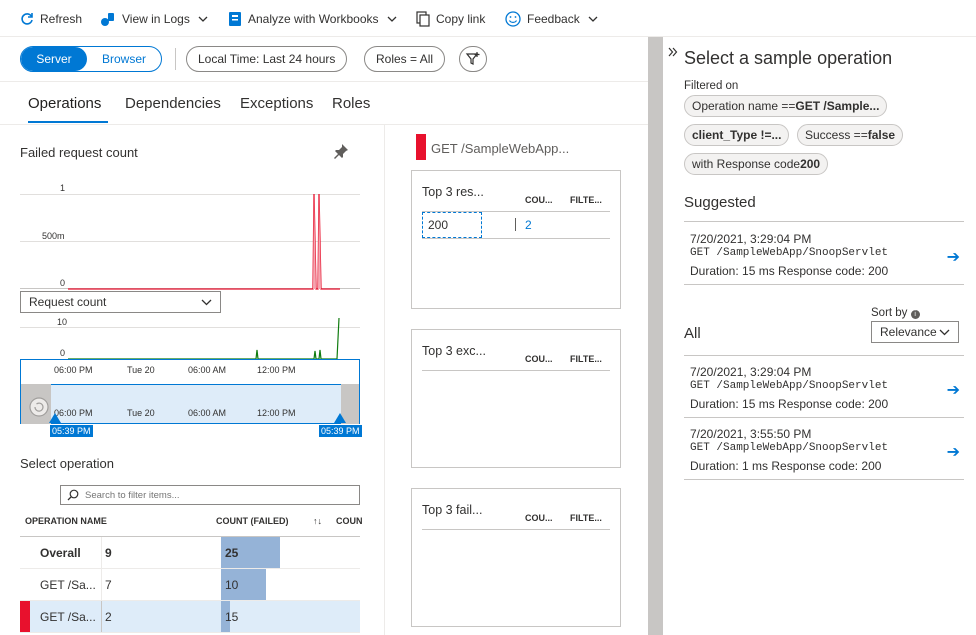 The image size is (976, 635). What do you see at coordinates (190, 585) in the screenshot?
I see `table-row: GET /Sa... 7 10` at bounding box center [190, 585].